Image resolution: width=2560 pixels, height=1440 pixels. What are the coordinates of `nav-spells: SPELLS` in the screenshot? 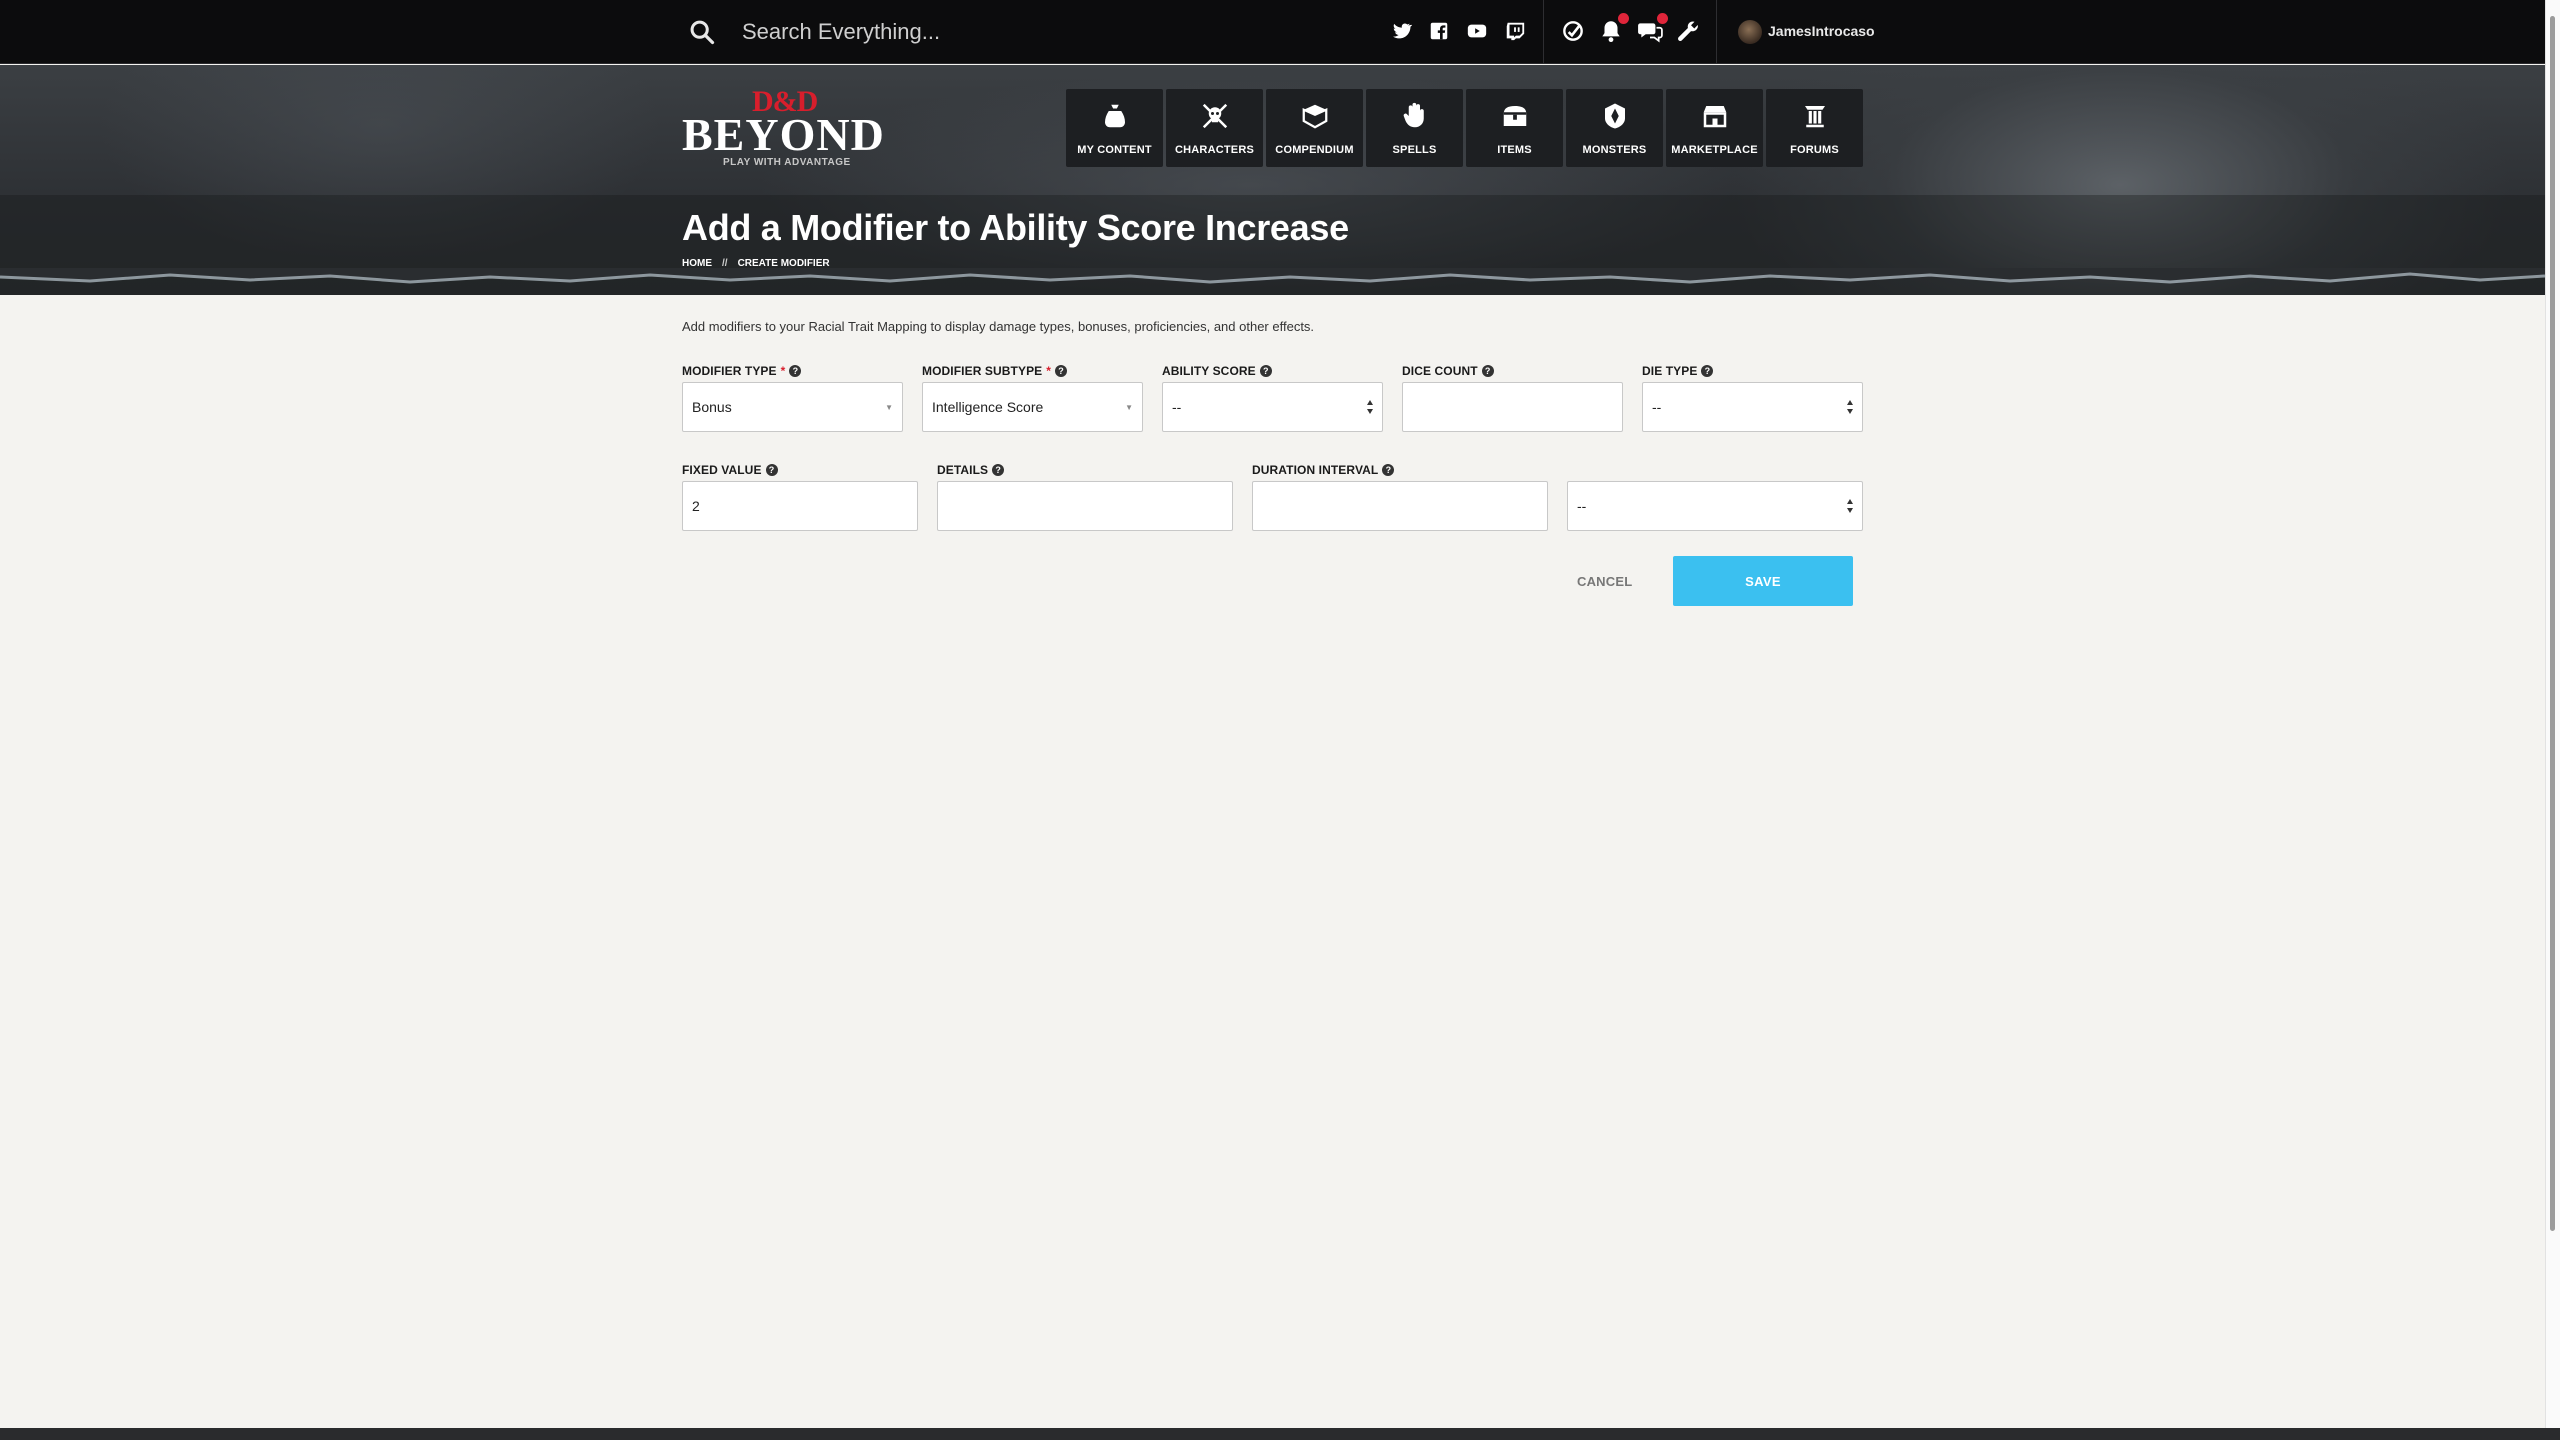 It's located at (1414, 128).